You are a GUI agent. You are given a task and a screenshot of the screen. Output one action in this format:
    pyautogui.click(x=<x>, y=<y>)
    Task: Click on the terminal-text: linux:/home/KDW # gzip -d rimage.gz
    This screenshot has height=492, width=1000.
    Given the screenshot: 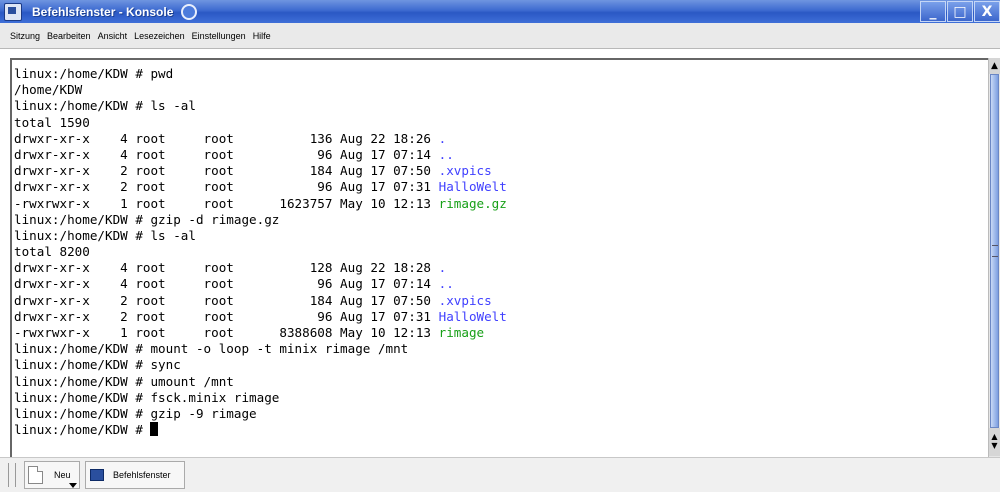 What is the action you would take?
    pyautogui.click(x=147, y=219)
    